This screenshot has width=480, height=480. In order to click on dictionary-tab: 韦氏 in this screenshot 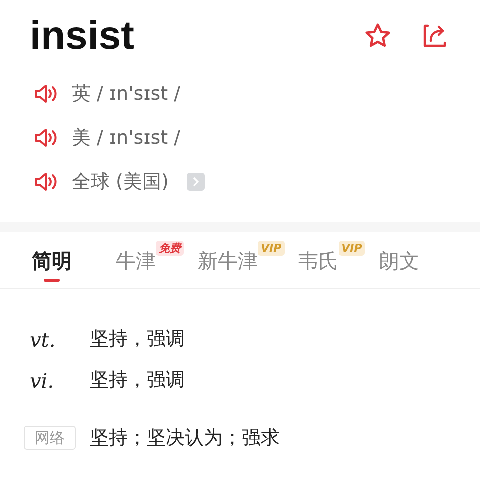, I will do `click(318, 267)`.